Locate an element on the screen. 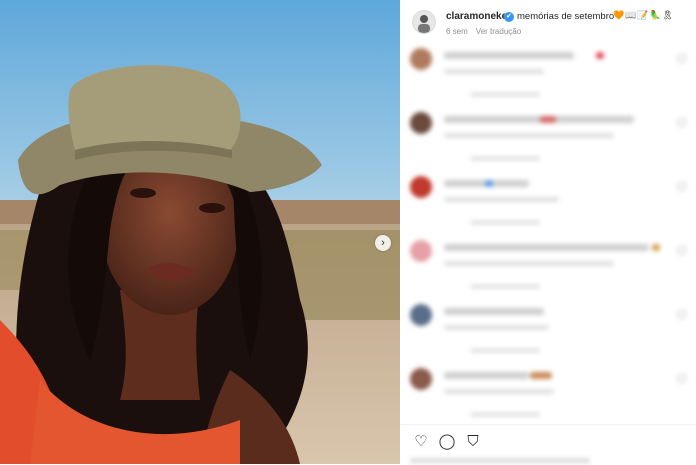 Image resolution: width=696 pixels, height=465 pixels. post-time: 6 sem is located at coordinates (457, 31).